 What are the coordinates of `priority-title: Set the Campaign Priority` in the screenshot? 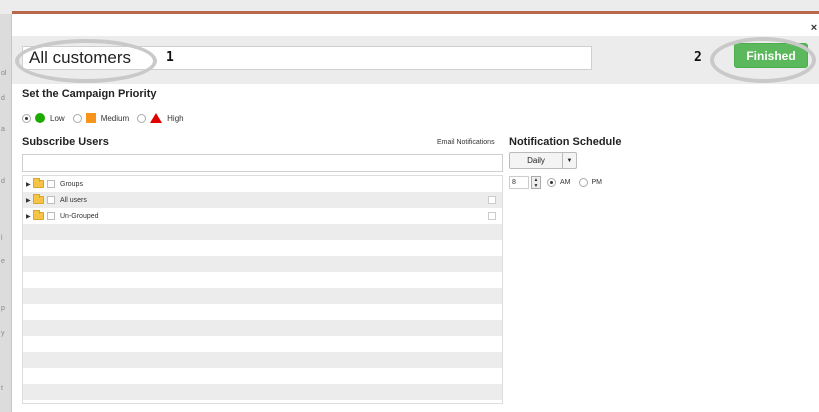 It's located at (89, 94).